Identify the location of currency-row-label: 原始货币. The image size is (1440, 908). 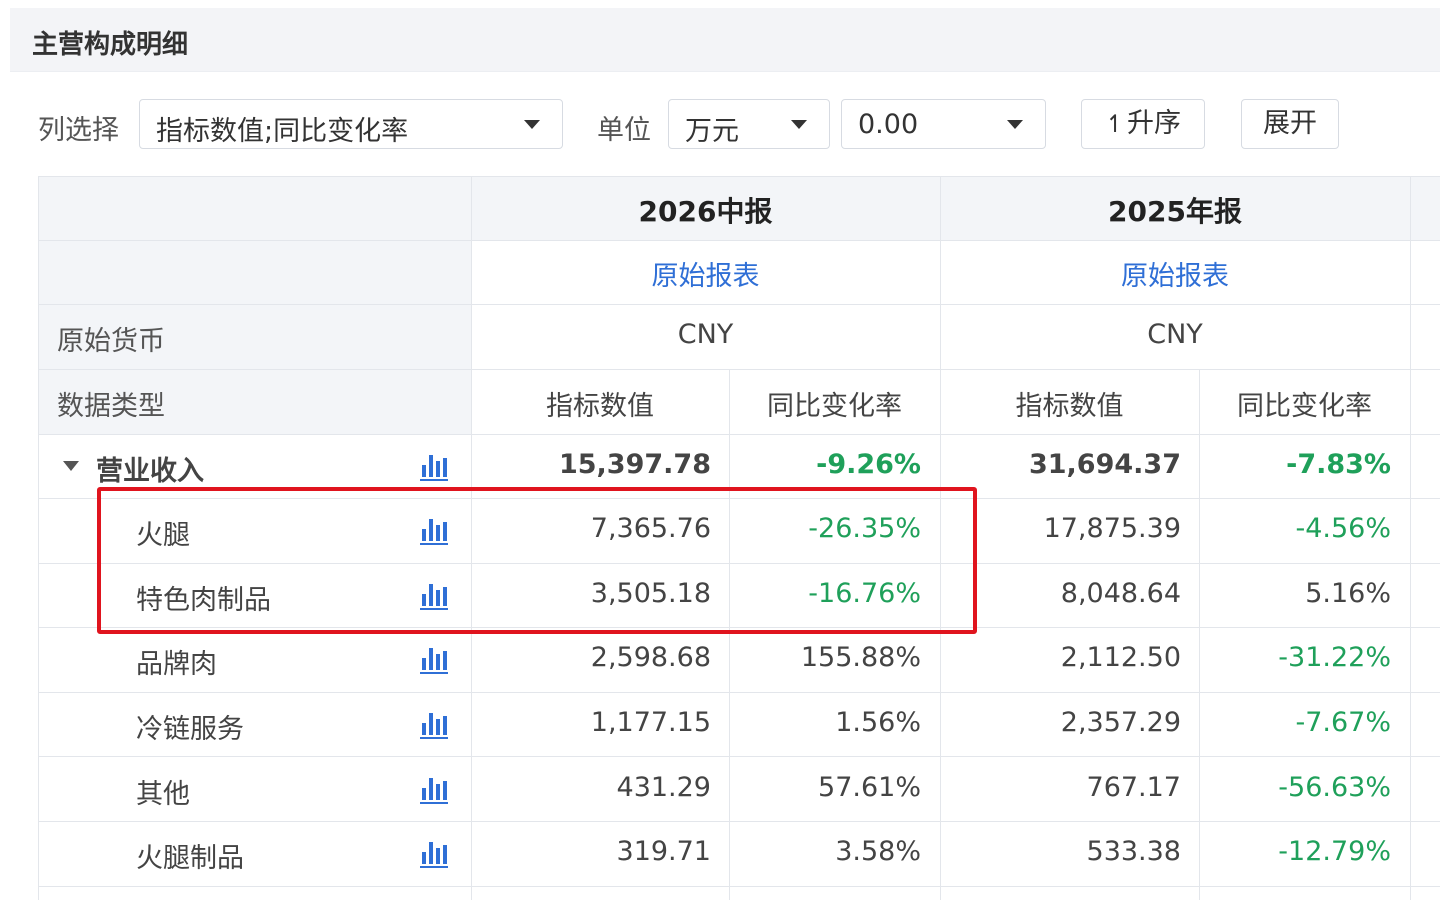
(111, 341).